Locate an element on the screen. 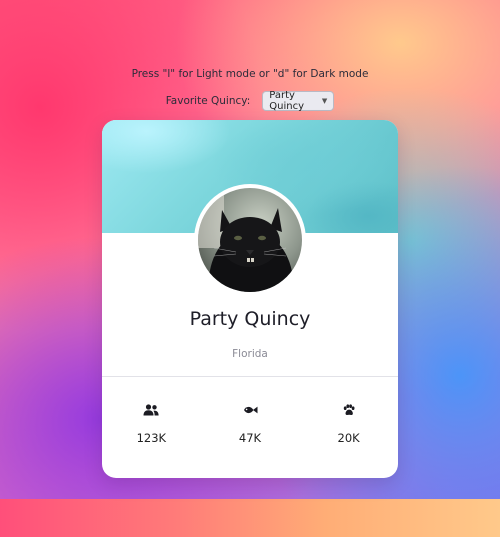 This screenshot has width=500, height=537. profile-name: Party Quincy is located at coordinates (250, 319).